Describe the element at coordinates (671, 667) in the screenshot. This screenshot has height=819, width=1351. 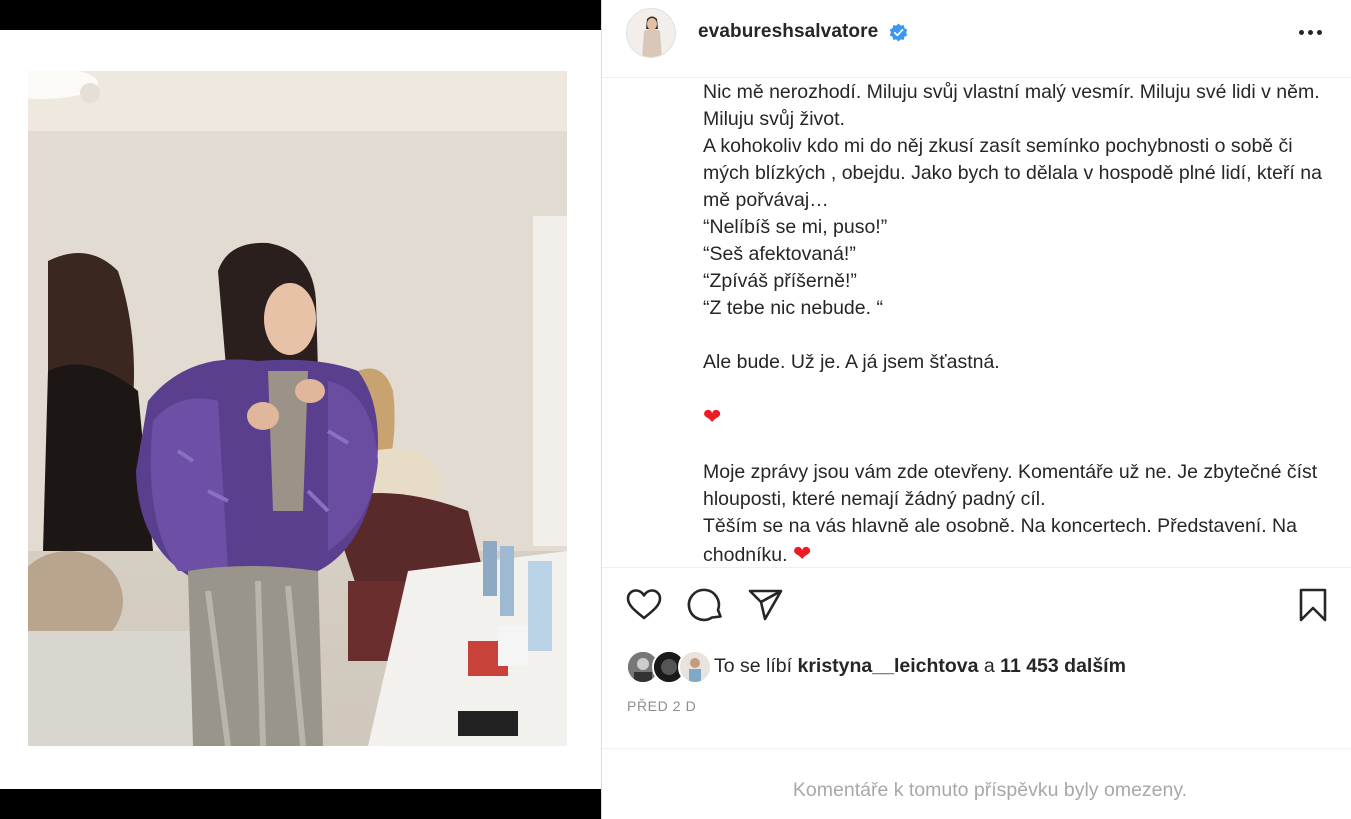
I see `liker-avatars` at that location.